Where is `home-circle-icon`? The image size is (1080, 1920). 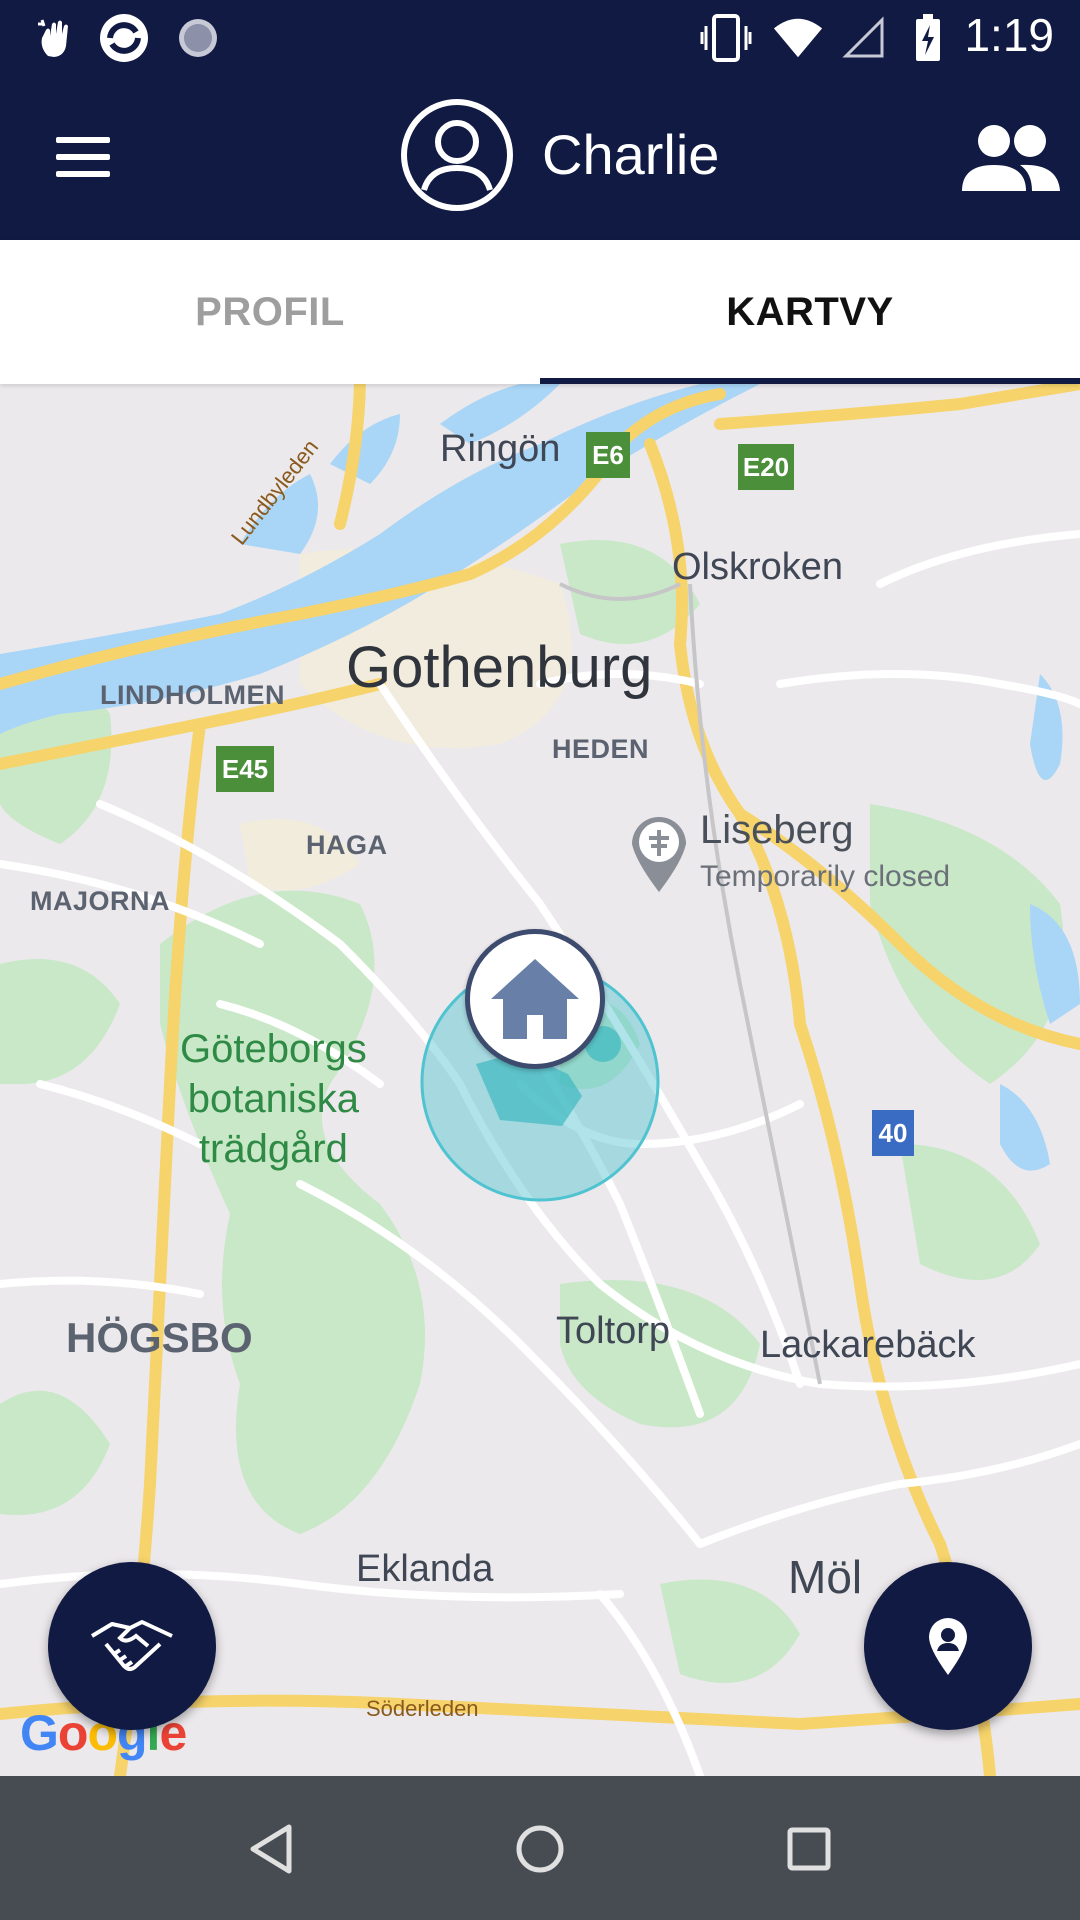 home-circle-icon is located at coordinates (540, 1849).